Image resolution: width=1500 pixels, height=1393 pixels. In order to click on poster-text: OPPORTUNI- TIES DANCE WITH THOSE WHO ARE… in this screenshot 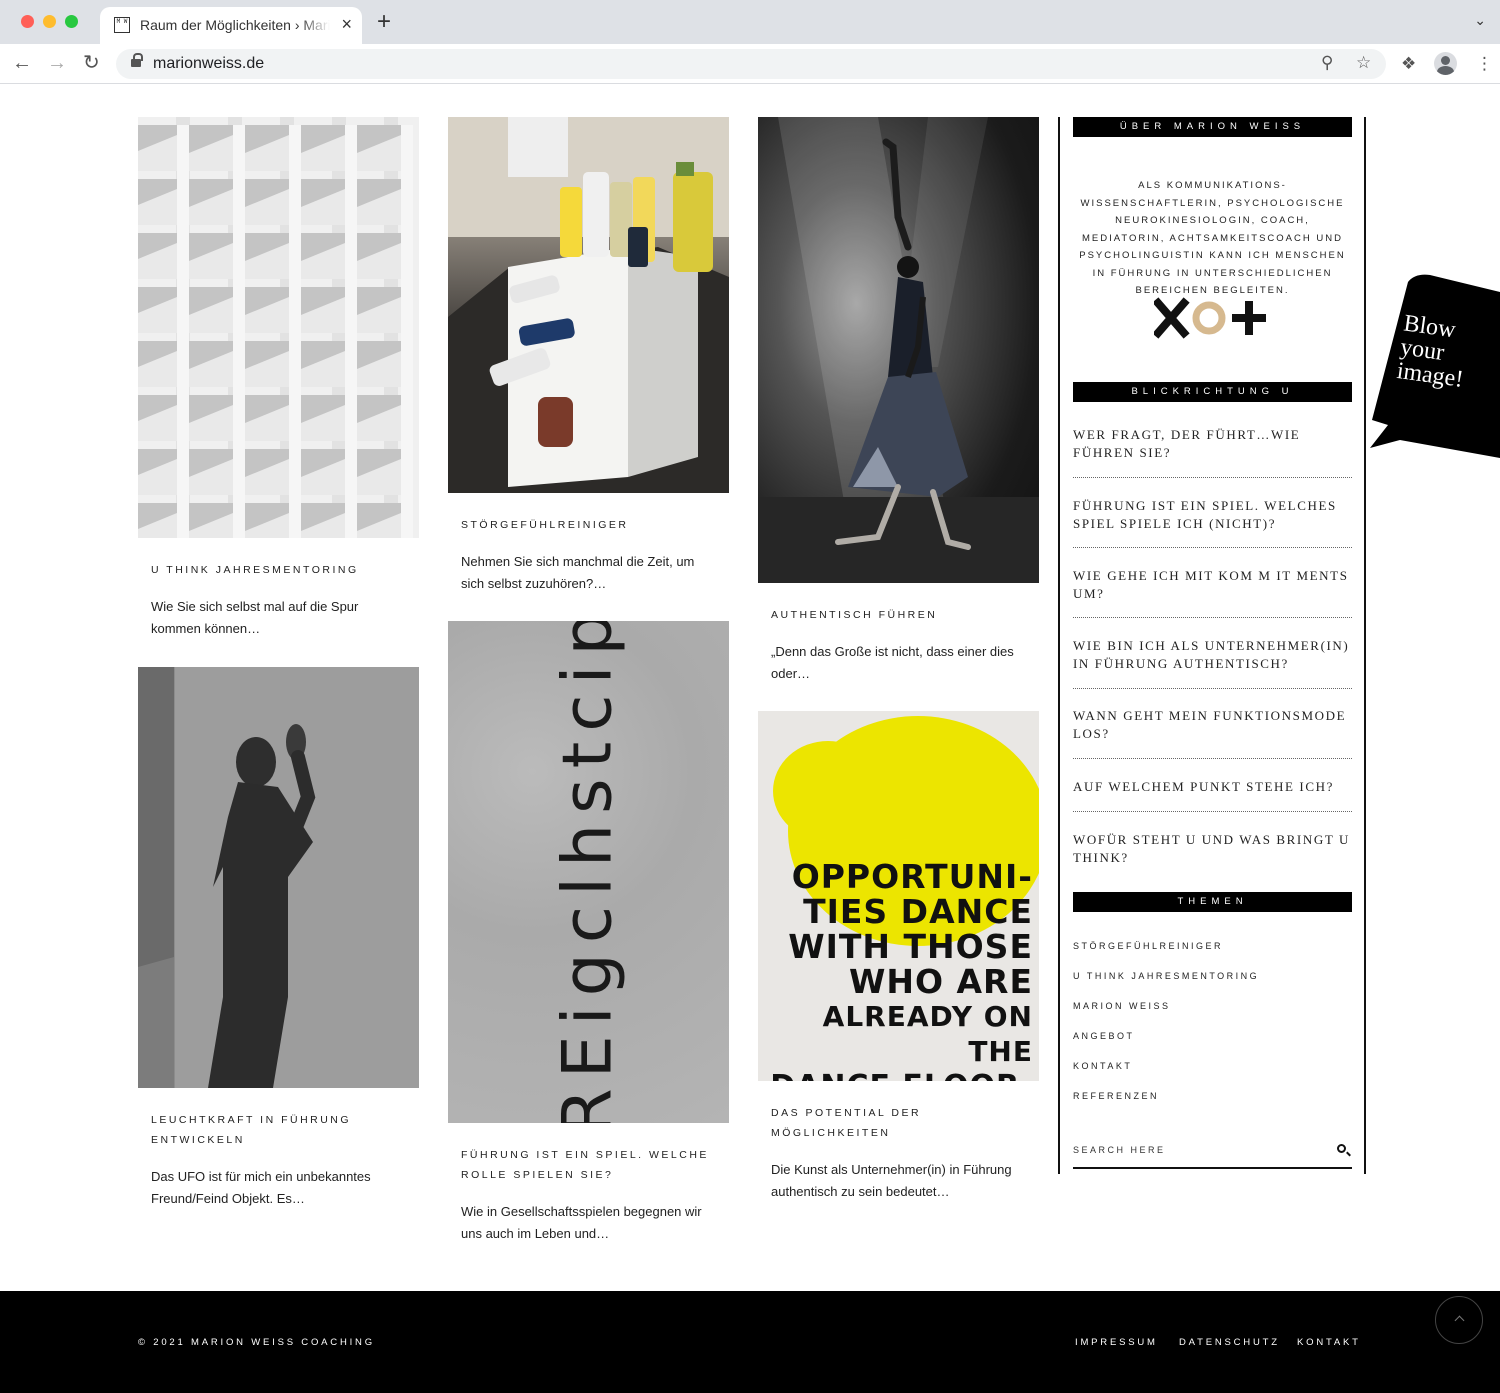, I will do `click(895, 970)`.